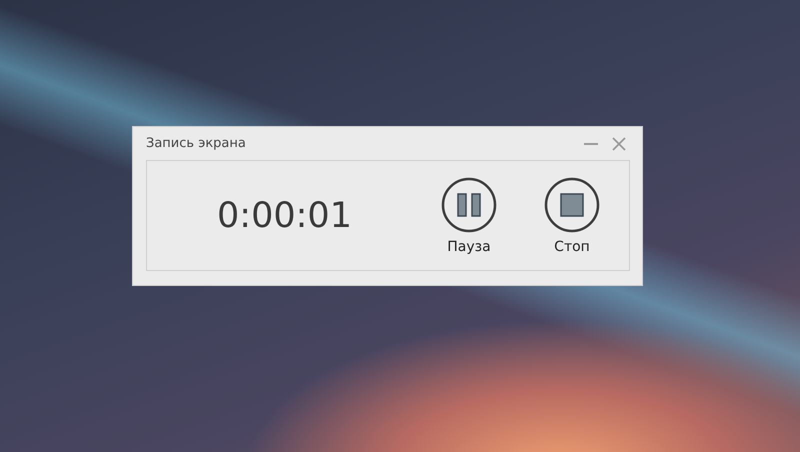 The width and height of the screenshot is (800, 452). I want to click on close-icon, so click(619, 144).